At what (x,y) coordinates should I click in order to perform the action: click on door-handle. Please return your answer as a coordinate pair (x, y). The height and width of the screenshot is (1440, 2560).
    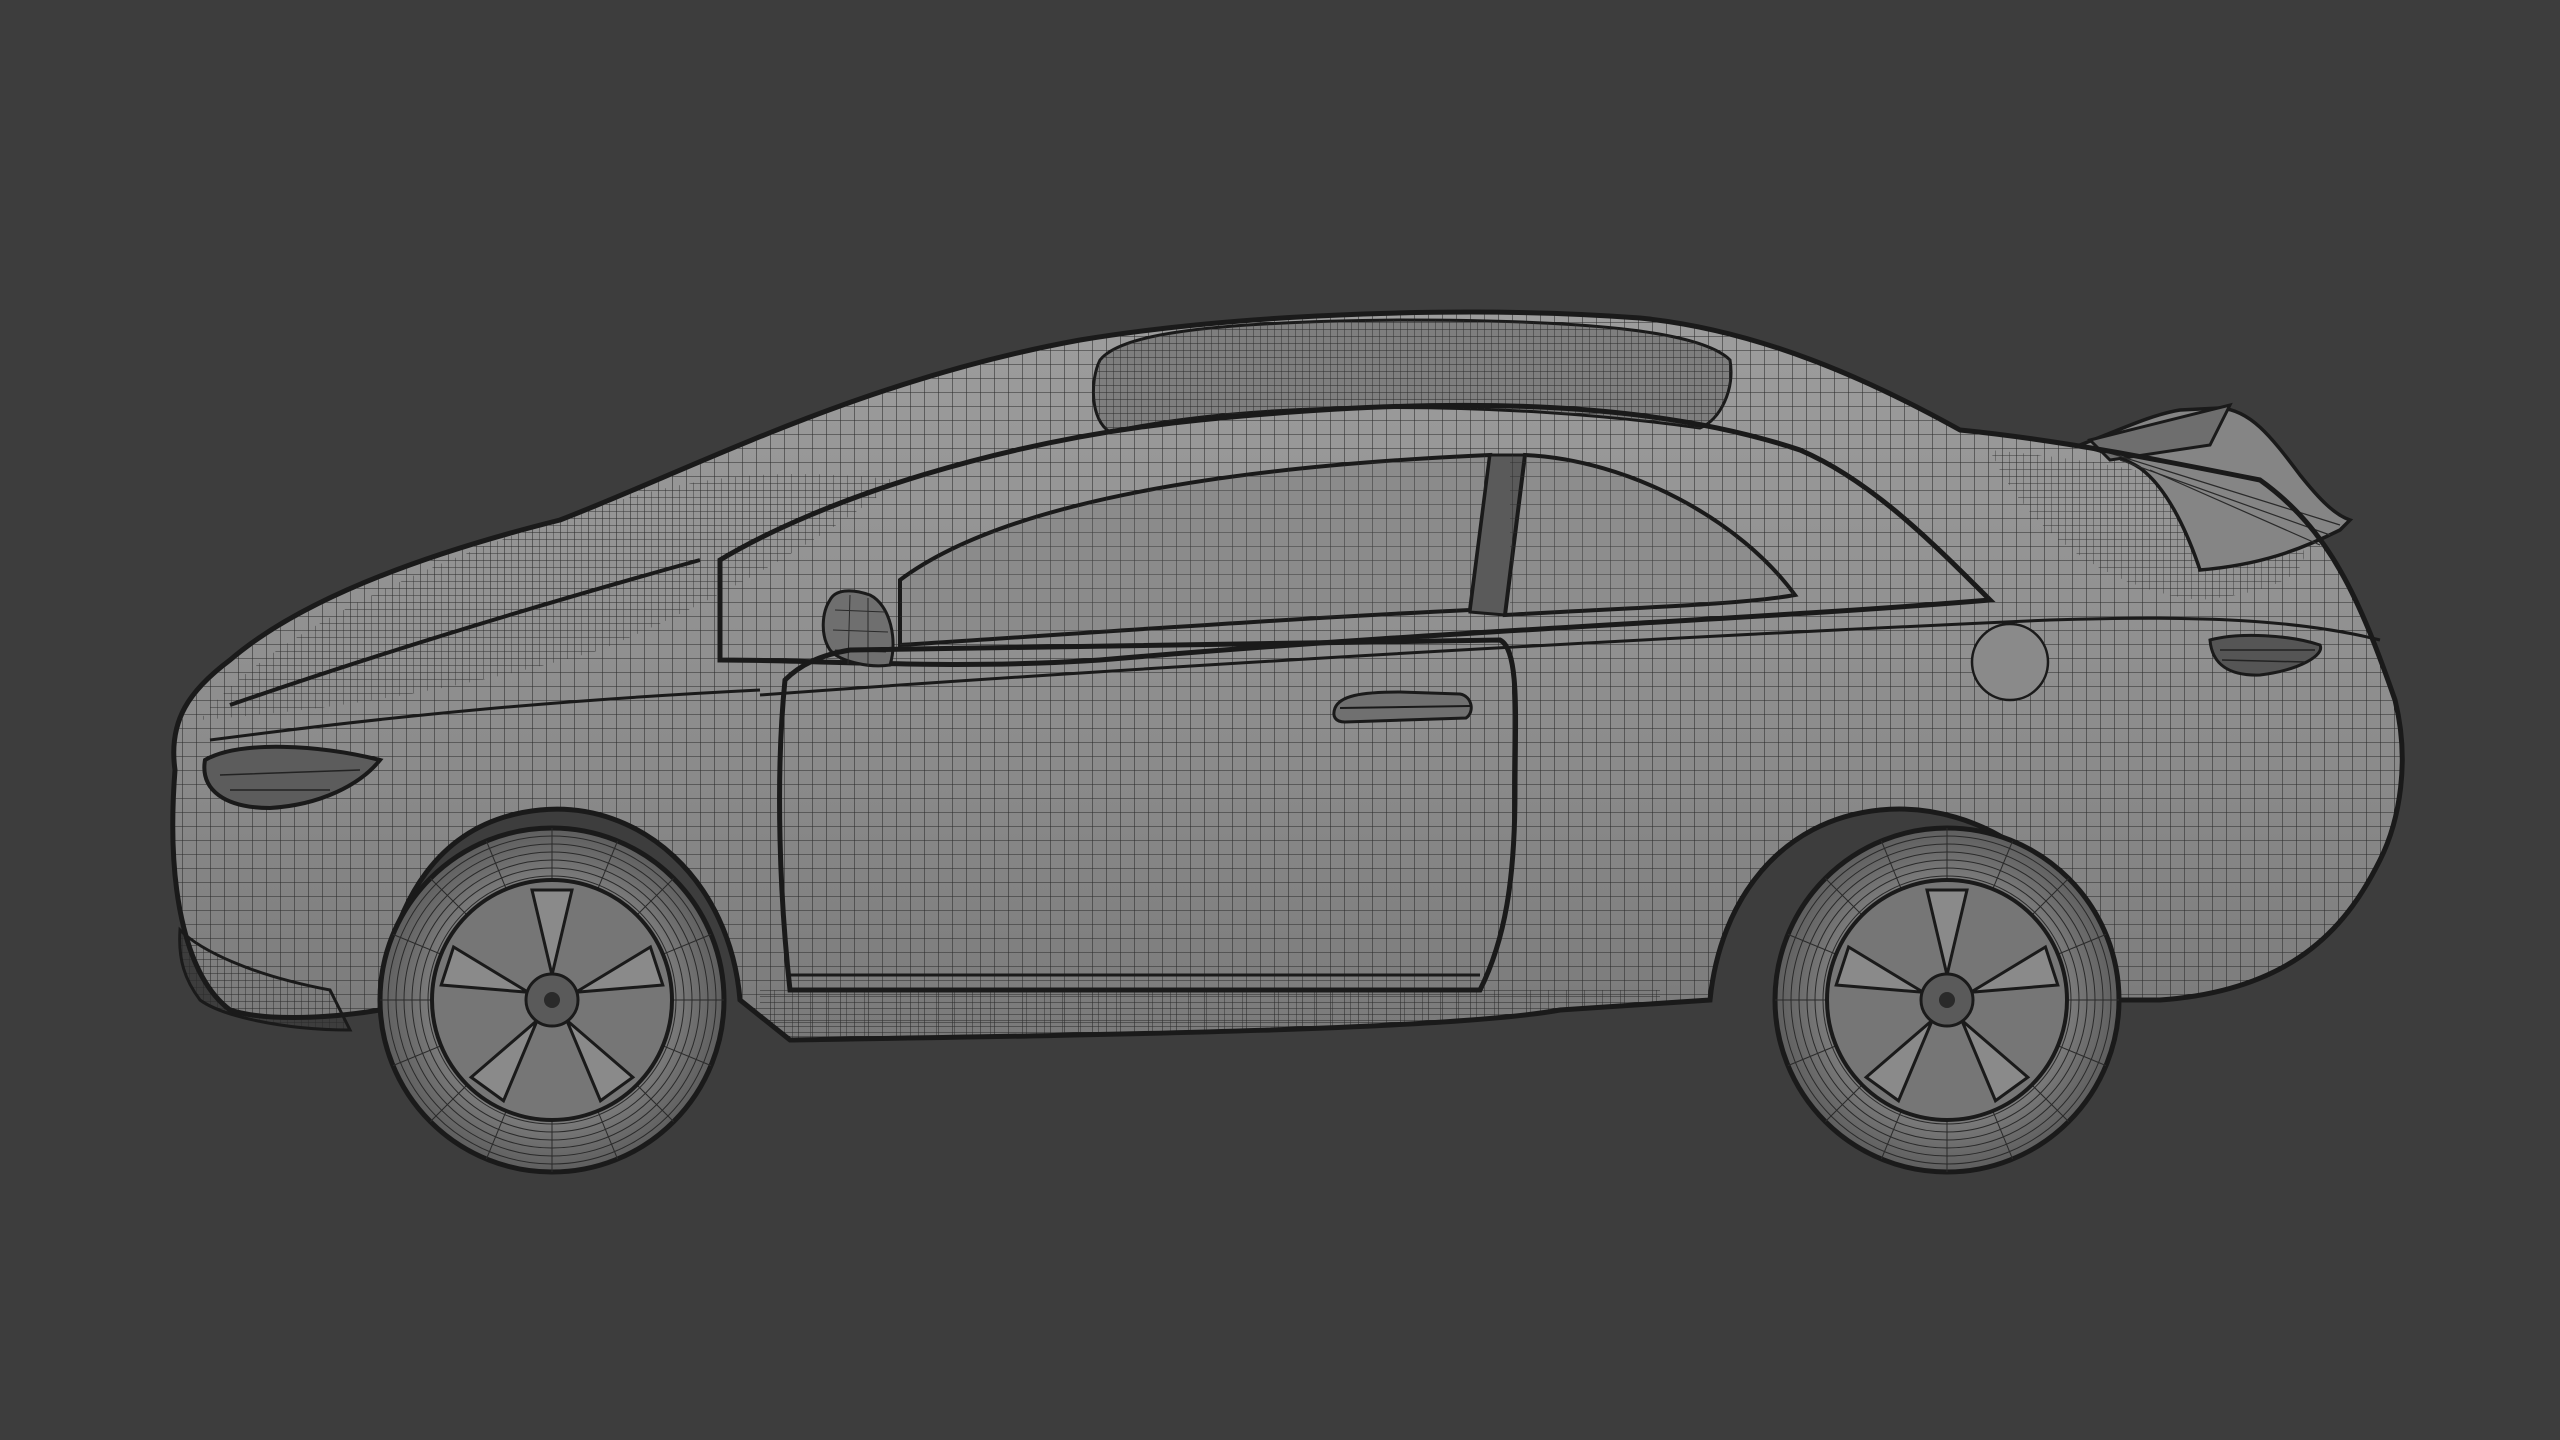
    Looking at the image, I should click on (1402, 707).